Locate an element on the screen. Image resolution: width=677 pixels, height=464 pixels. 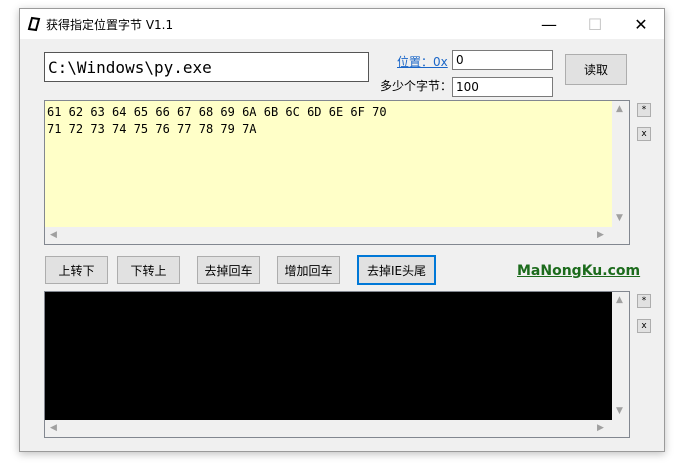
maximize-button: ☐ is located at coordinates (595, 24).